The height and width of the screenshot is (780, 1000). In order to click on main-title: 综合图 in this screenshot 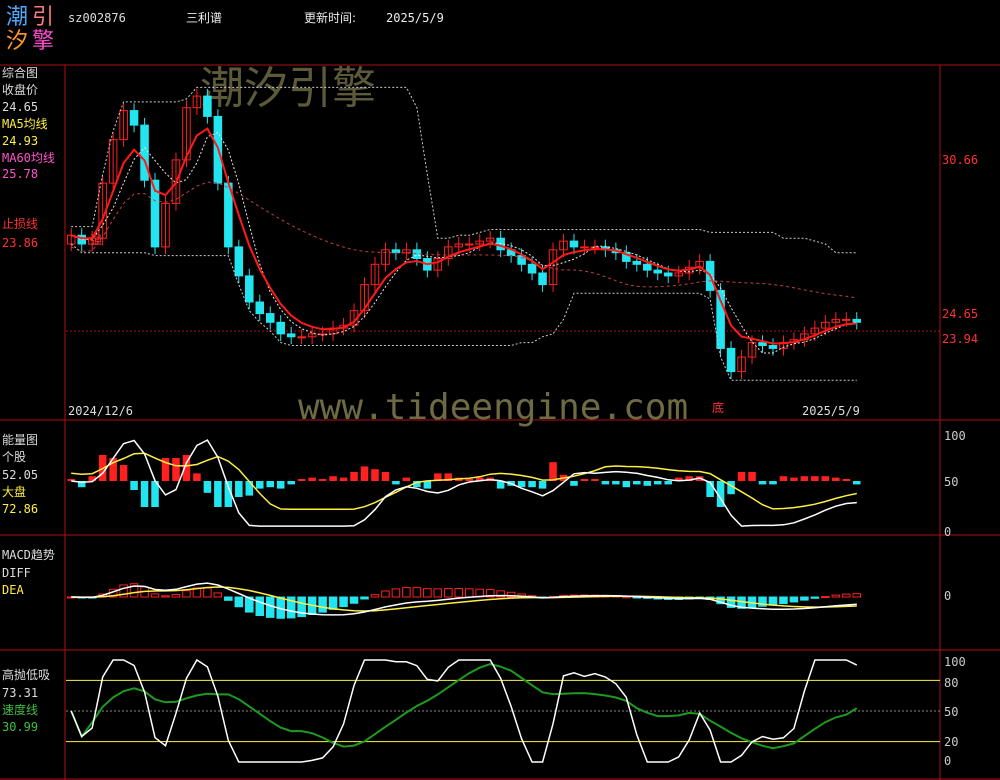, I will do `click(20, 73)`.